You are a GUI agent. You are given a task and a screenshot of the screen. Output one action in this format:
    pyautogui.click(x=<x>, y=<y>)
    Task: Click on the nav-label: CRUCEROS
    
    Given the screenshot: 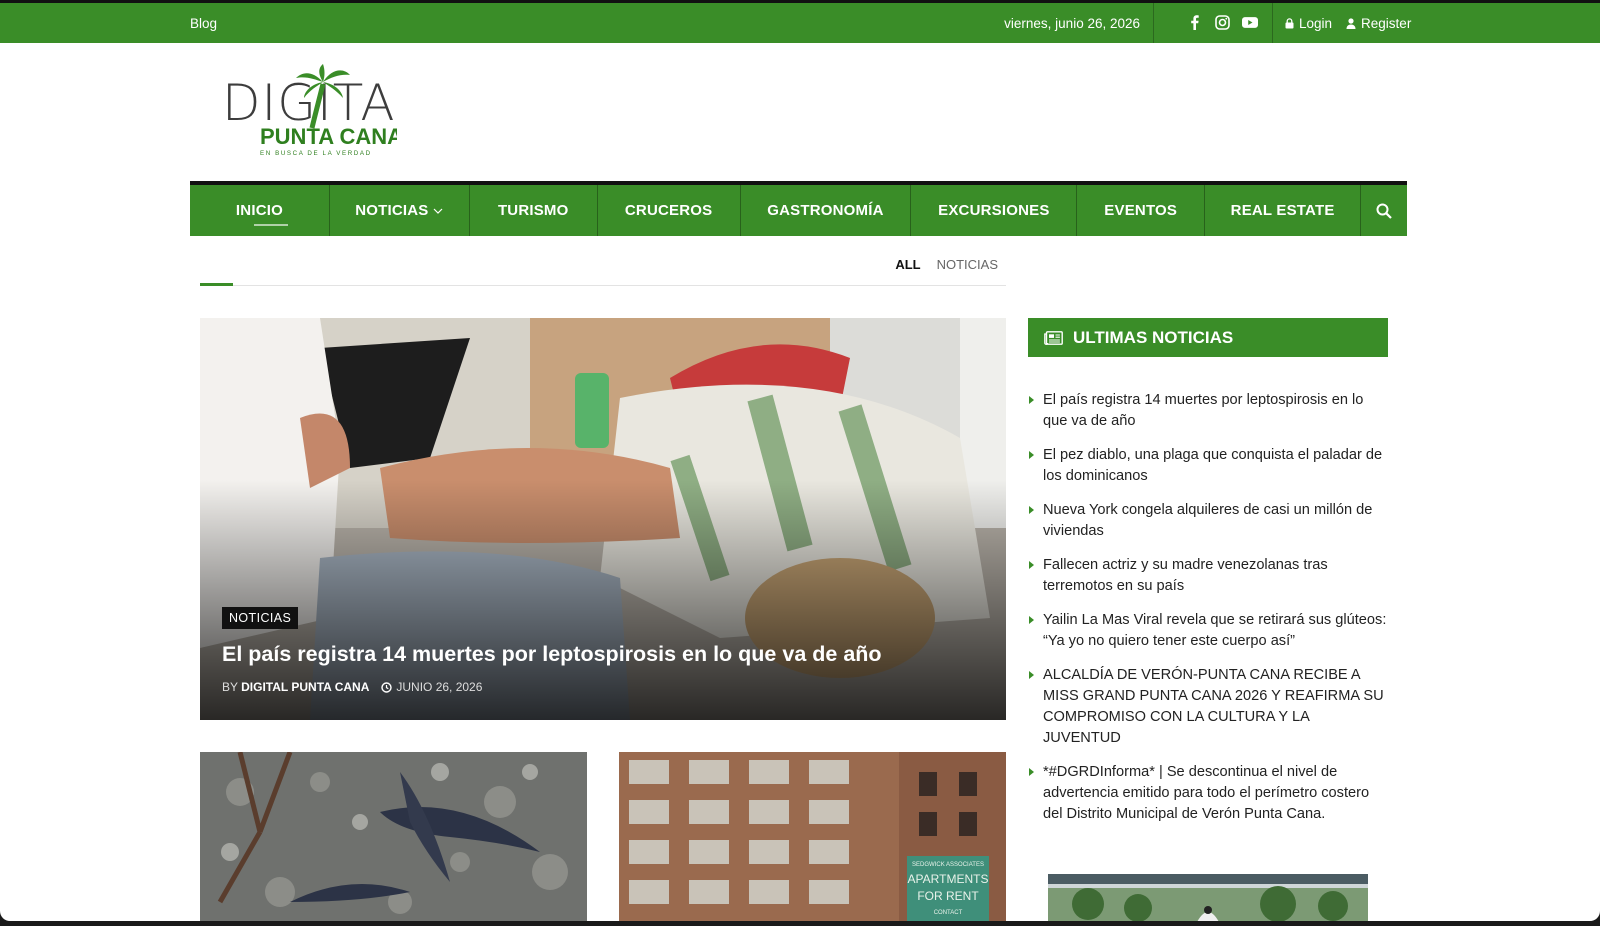 What is the action you would take?
    pyautogui.click(x=668, y=210)
    